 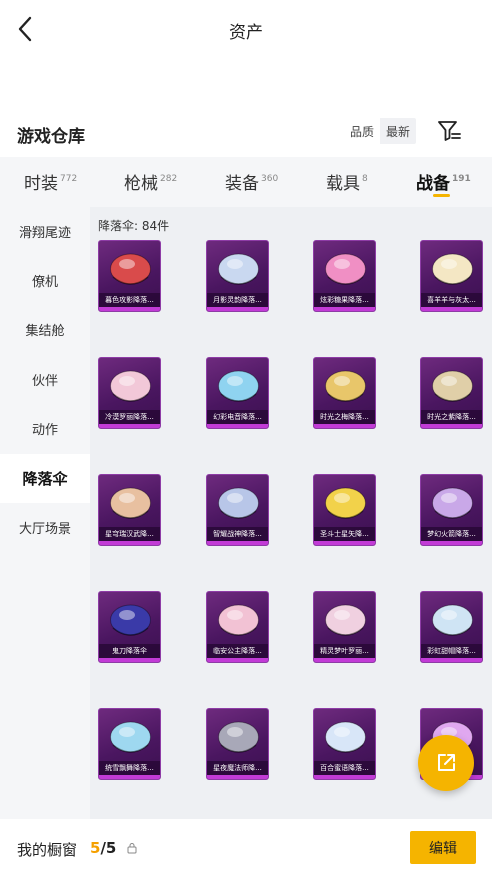 I want to click on filter-button, so click(x=449, y=131).